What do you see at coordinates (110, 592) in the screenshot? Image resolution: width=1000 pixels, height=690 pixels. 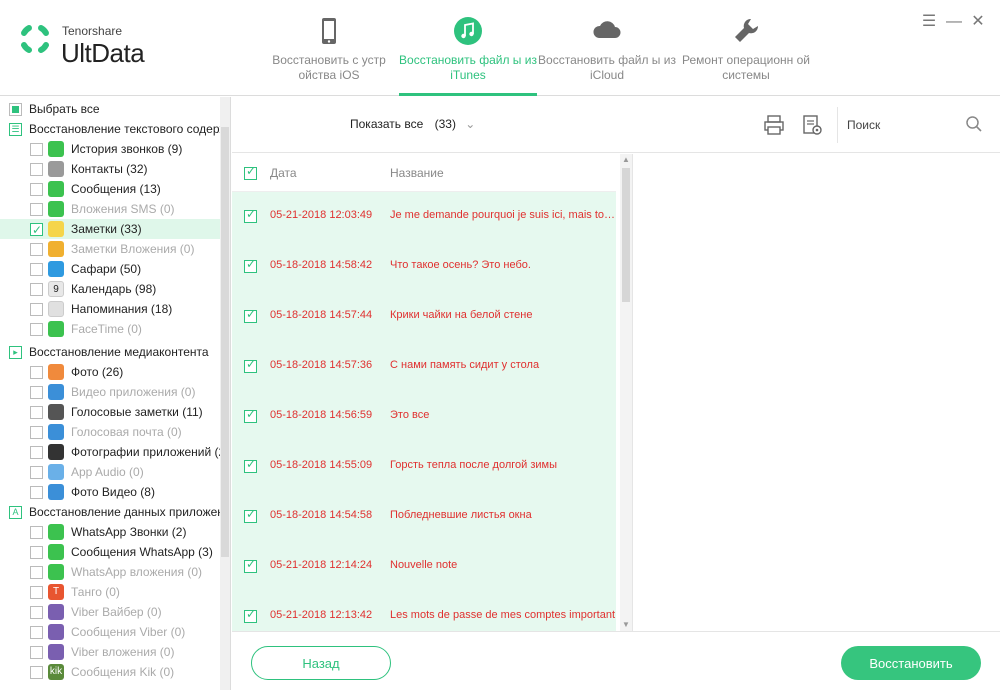 I see `sidebar-item: T Танго (0)` at bounding box center [110, 592].